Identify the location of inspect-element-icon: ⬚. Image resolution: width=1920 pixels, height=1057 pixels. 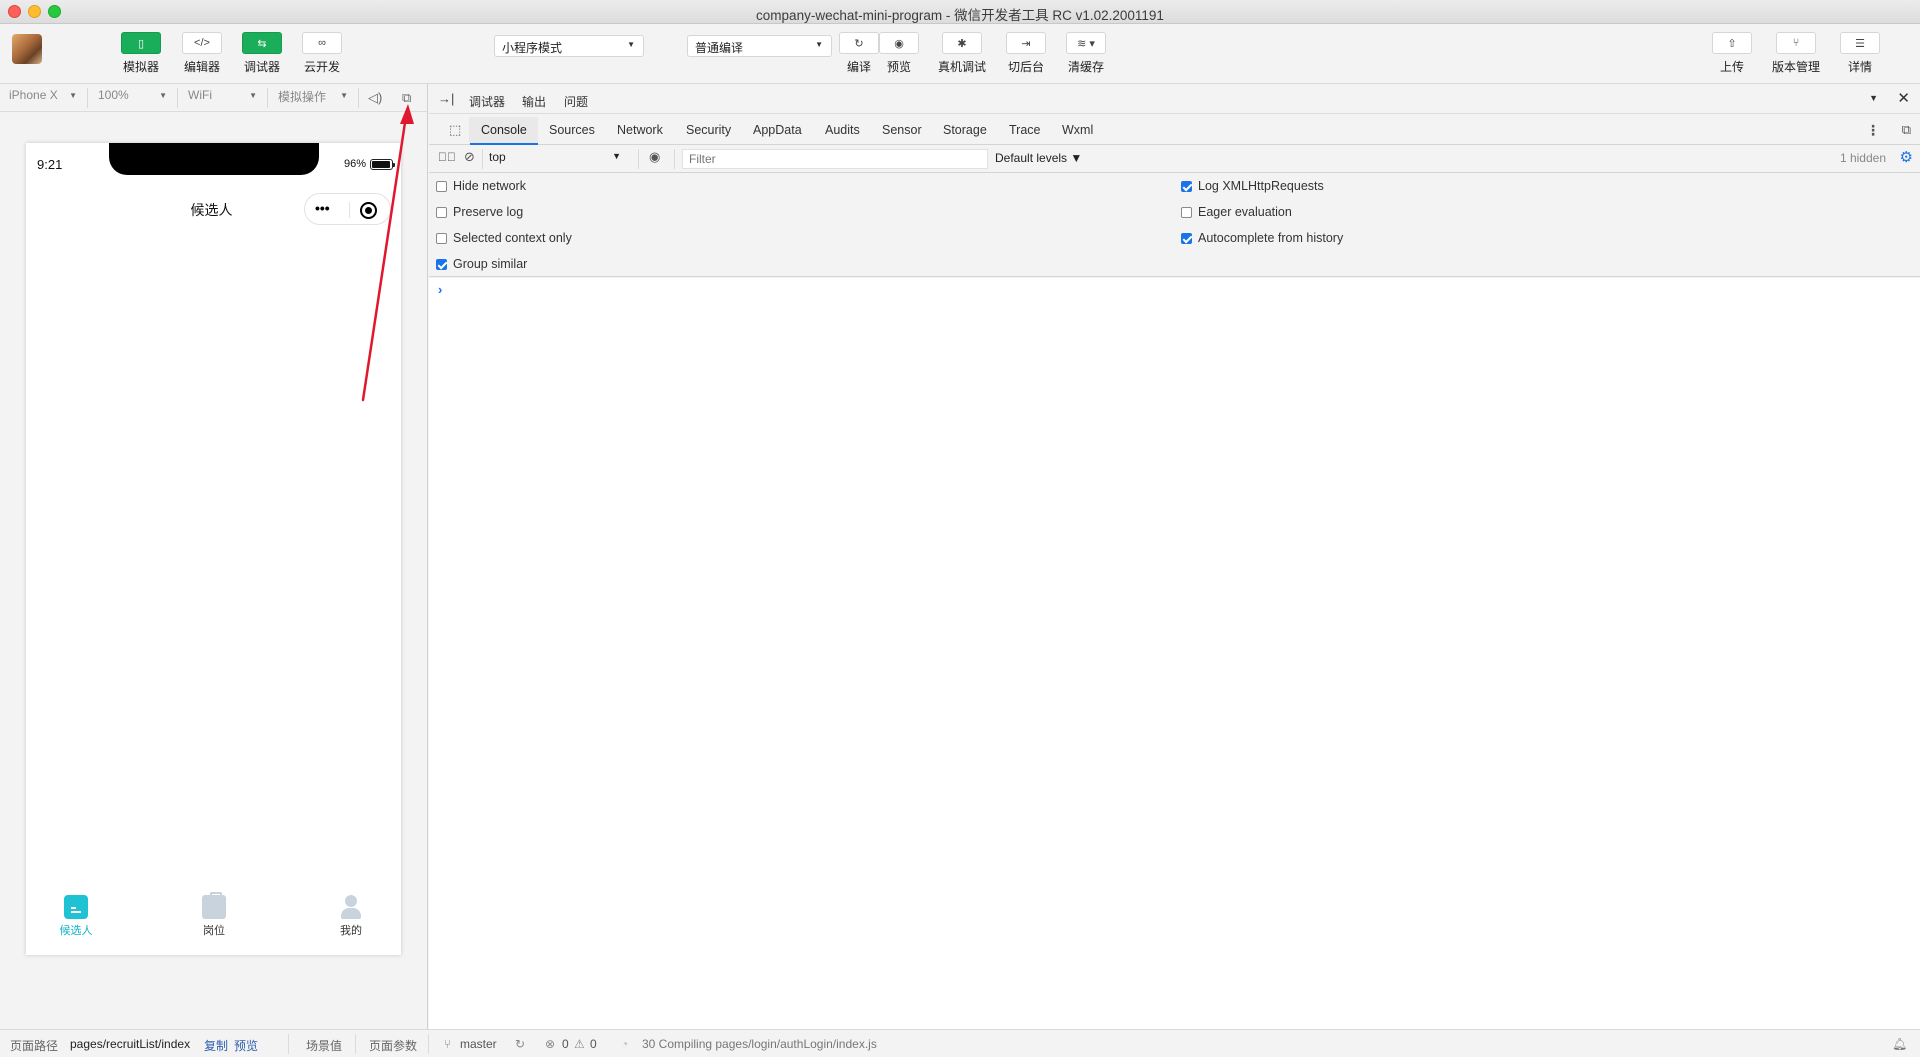
(455, 130).